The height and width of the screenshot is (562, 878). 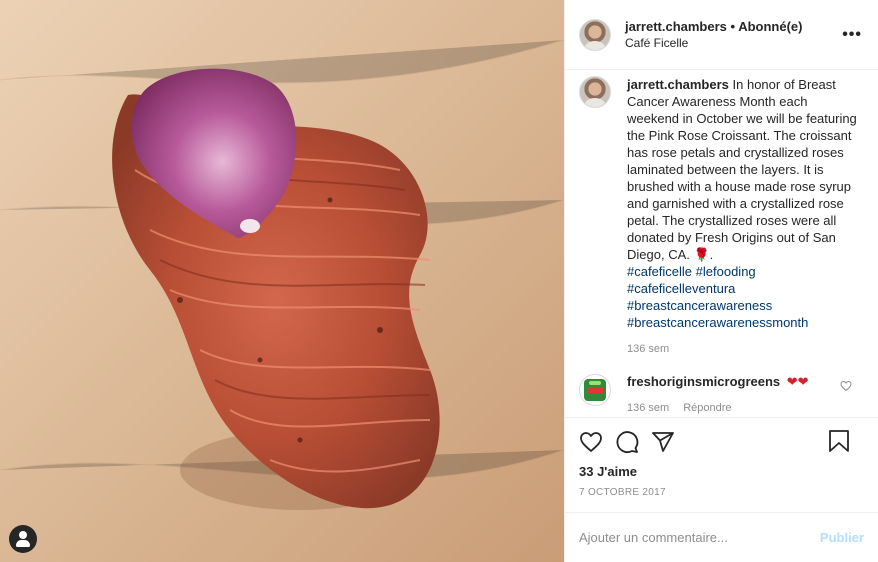 I want to click on caption-avatar, so click(x=595, y=92).